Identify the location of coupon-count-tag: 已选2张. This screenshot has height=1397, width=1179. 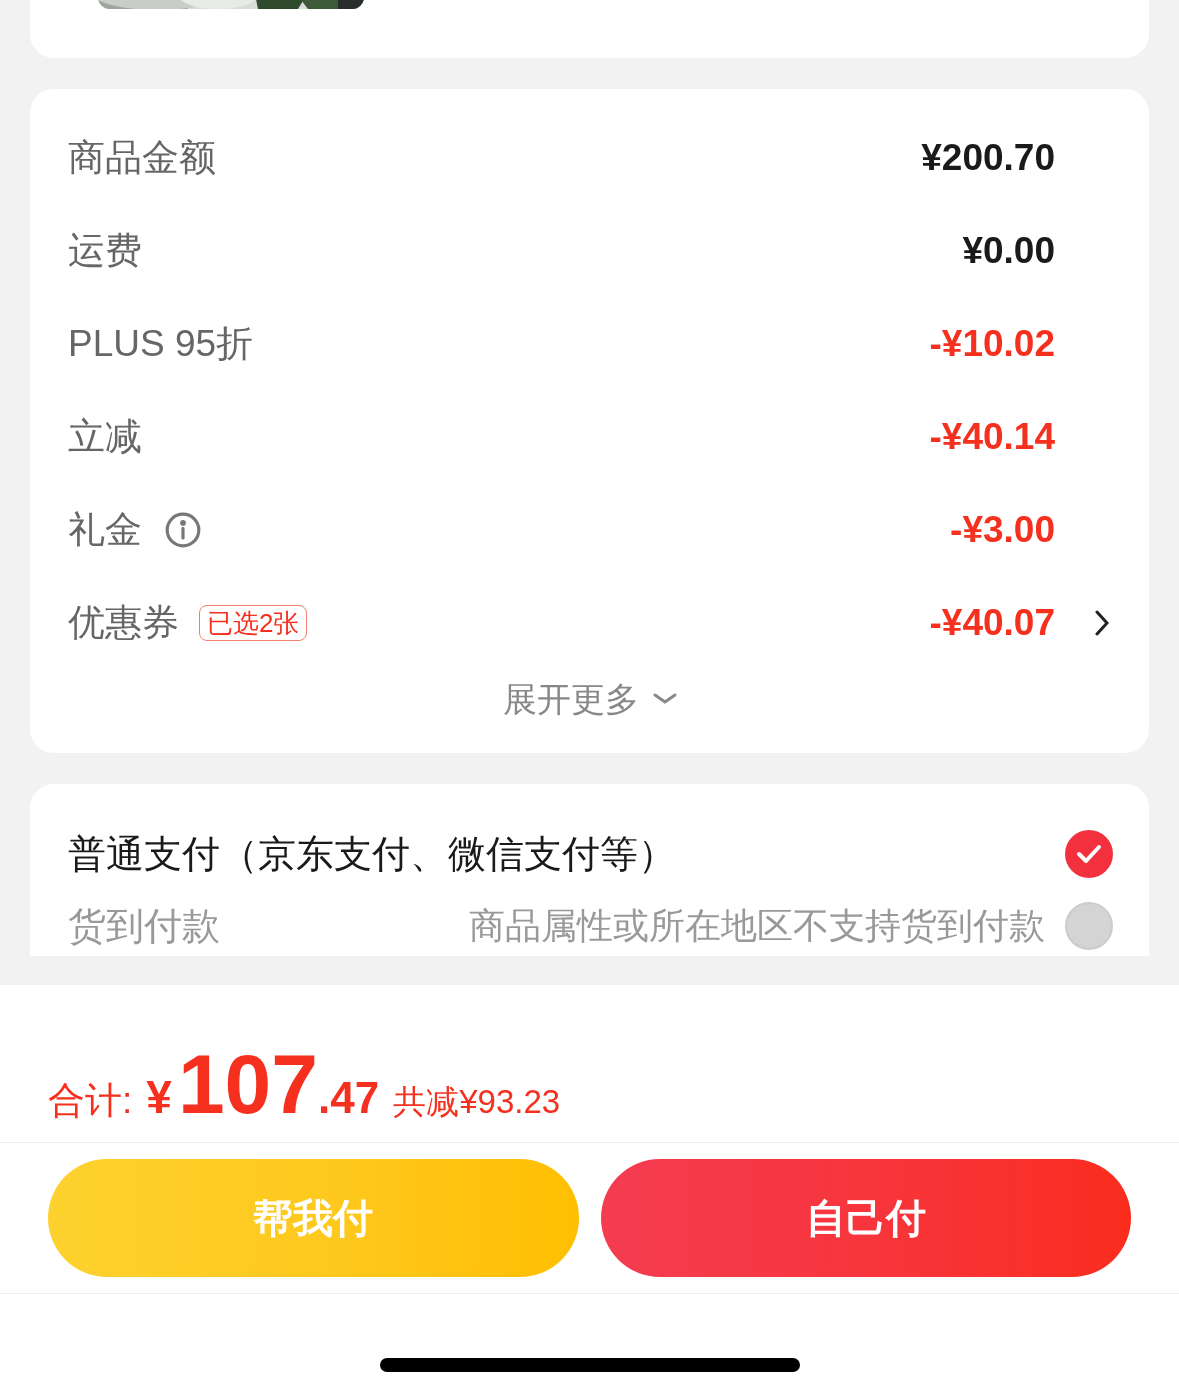
(253, 622).